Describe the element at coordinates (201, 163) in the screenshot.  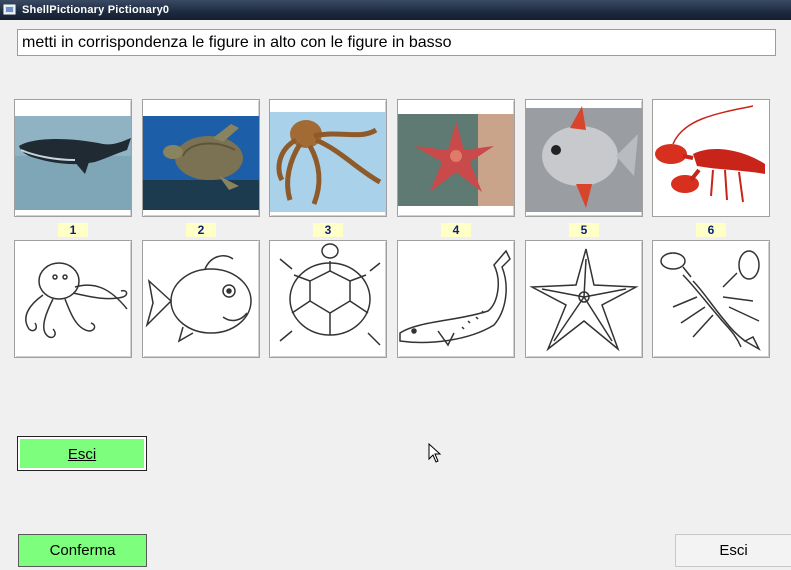
I see `turtle-photo-icon` at that location.